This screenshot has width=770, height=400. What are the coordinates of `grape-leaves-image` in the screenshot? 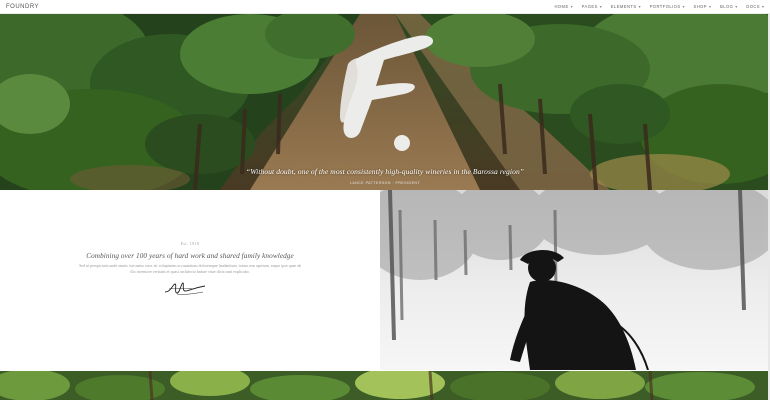 It's located at (385, 385).